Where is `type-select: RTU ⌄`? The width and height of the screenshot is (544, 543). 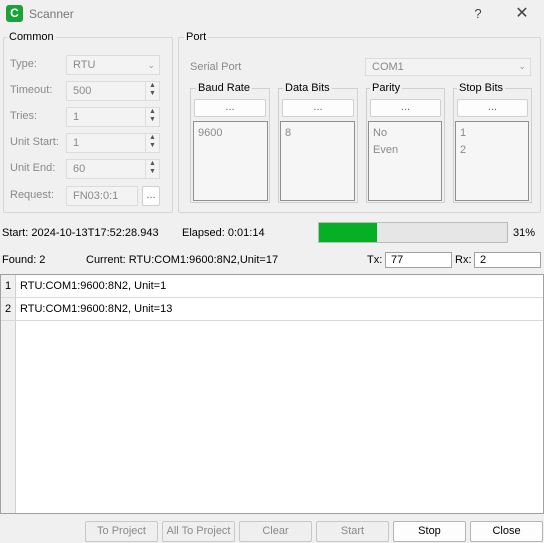
type-select: RTU ⌄ is located at coordinates (113, 65).